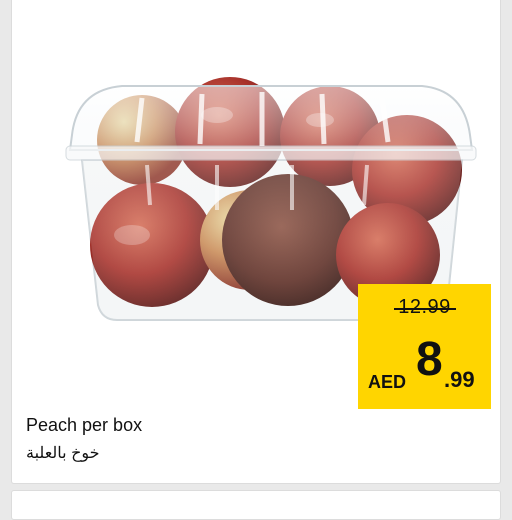 The height and width of the screenshot is (520, 512). I want to click on currency-label: AED, so click(387, 382).